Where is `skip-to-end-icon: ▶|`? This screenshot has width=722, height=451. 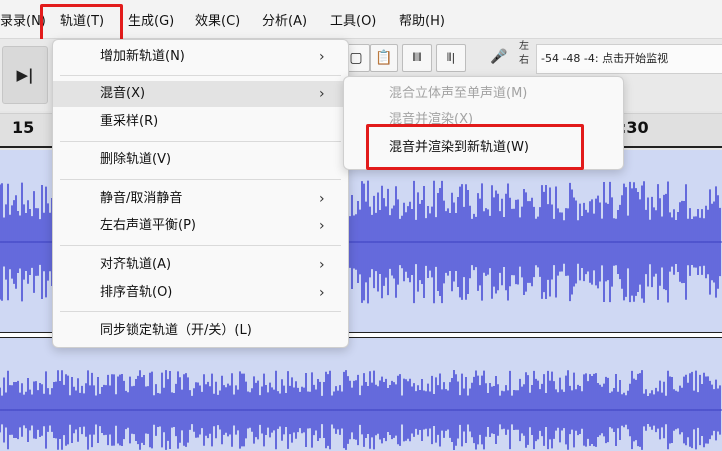 skip-to-end-icon: ▶| is located at coordinates (25, 75).